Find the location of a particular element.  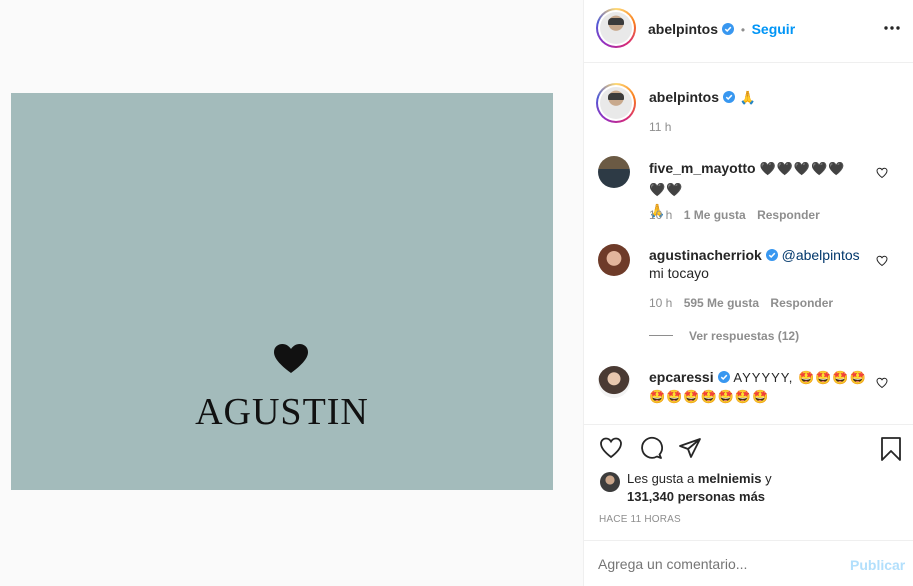

comment-likes: 595 Me gusta is located at coordinates (721, 303).